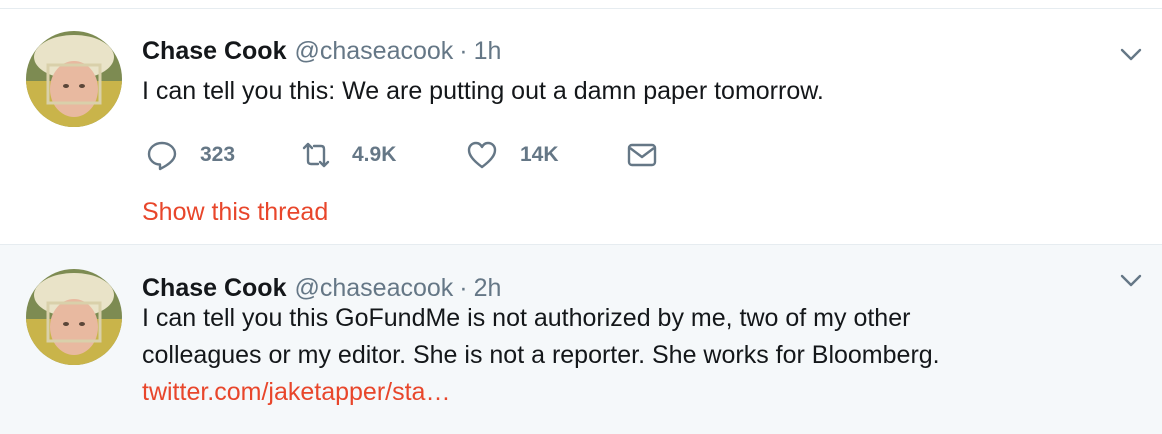  What do you see at coordinates (482, 155) in the screenshot?
I see `heart-icon` at bounding box center [482, 155].